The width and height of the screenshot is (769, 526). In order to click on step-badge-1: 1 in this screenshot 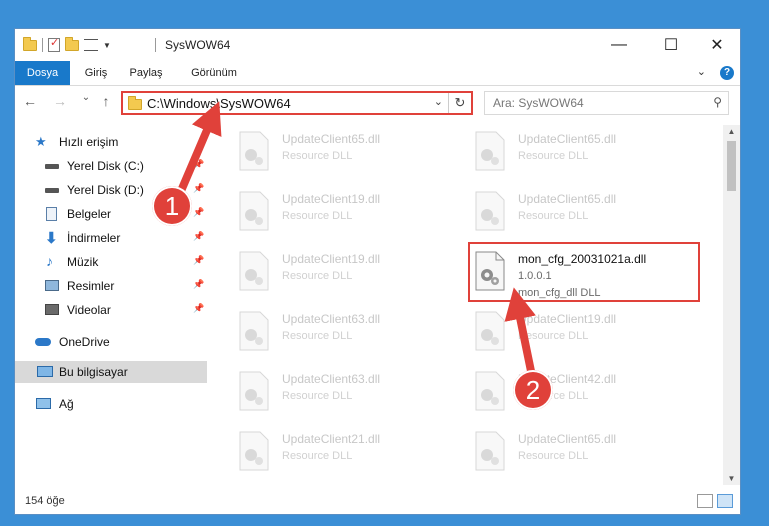, I will do `click(172, 206)`.